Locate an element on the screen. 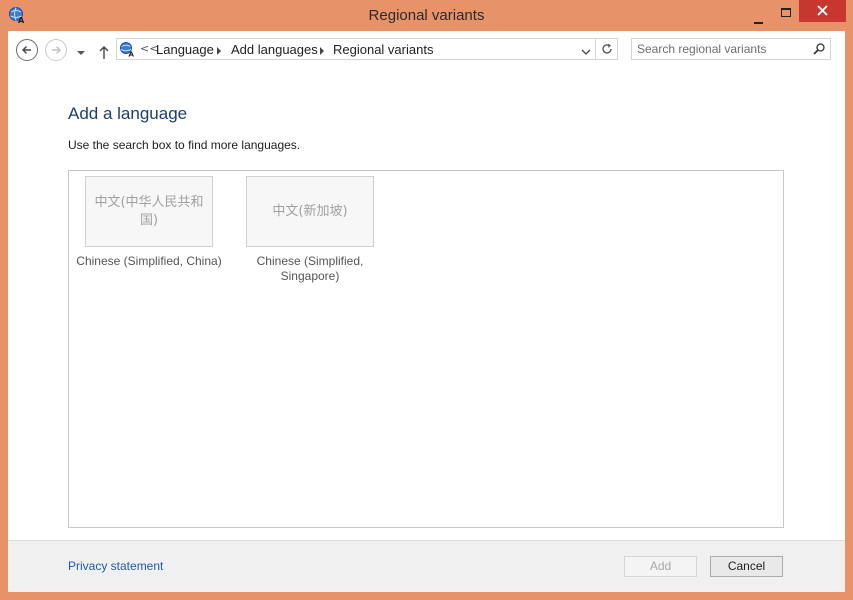  language-native-name: 中文(中华人民共和国) is located at coordinates (149, 211).